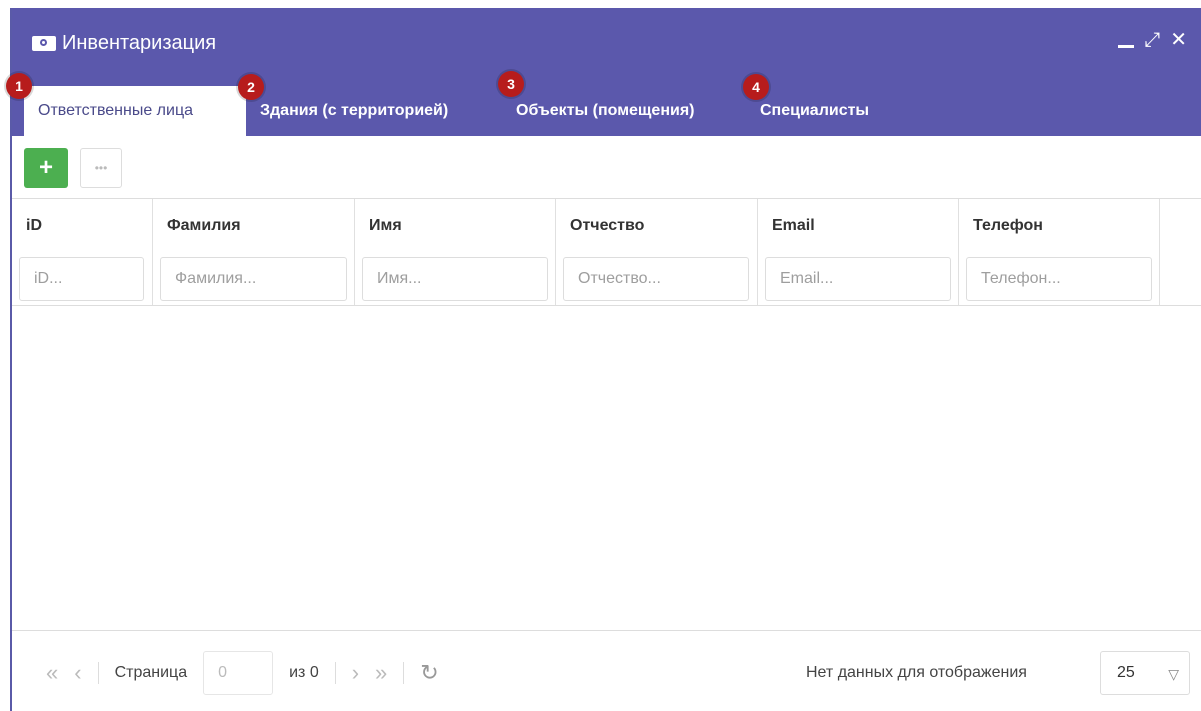  I want to click on refresh-icon: ↻, so click(429, 673).